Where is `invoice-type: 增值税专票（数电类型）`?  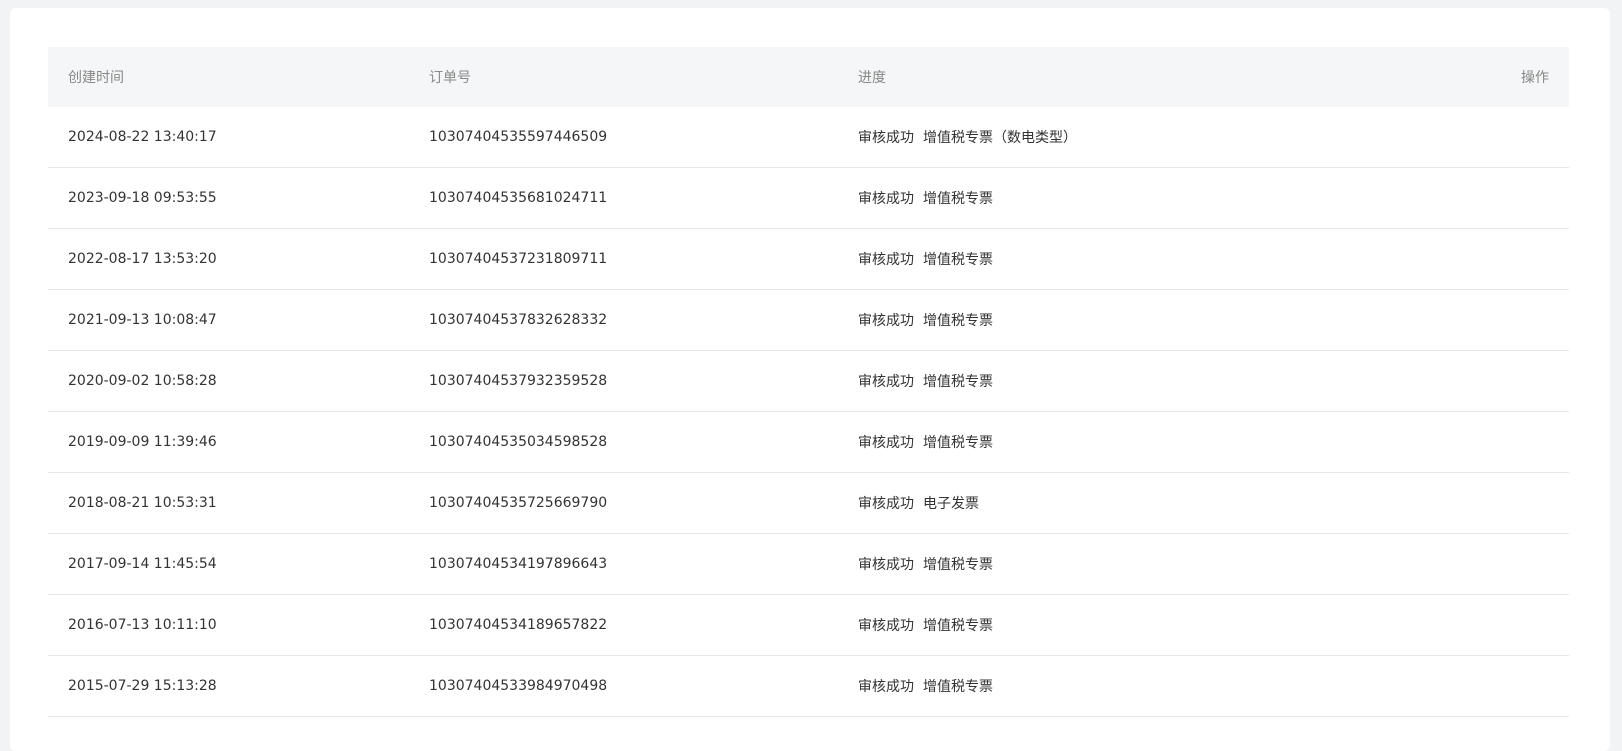 invoice-type: 增值税专票（数电类型） is located at coordinates (1000, 138).